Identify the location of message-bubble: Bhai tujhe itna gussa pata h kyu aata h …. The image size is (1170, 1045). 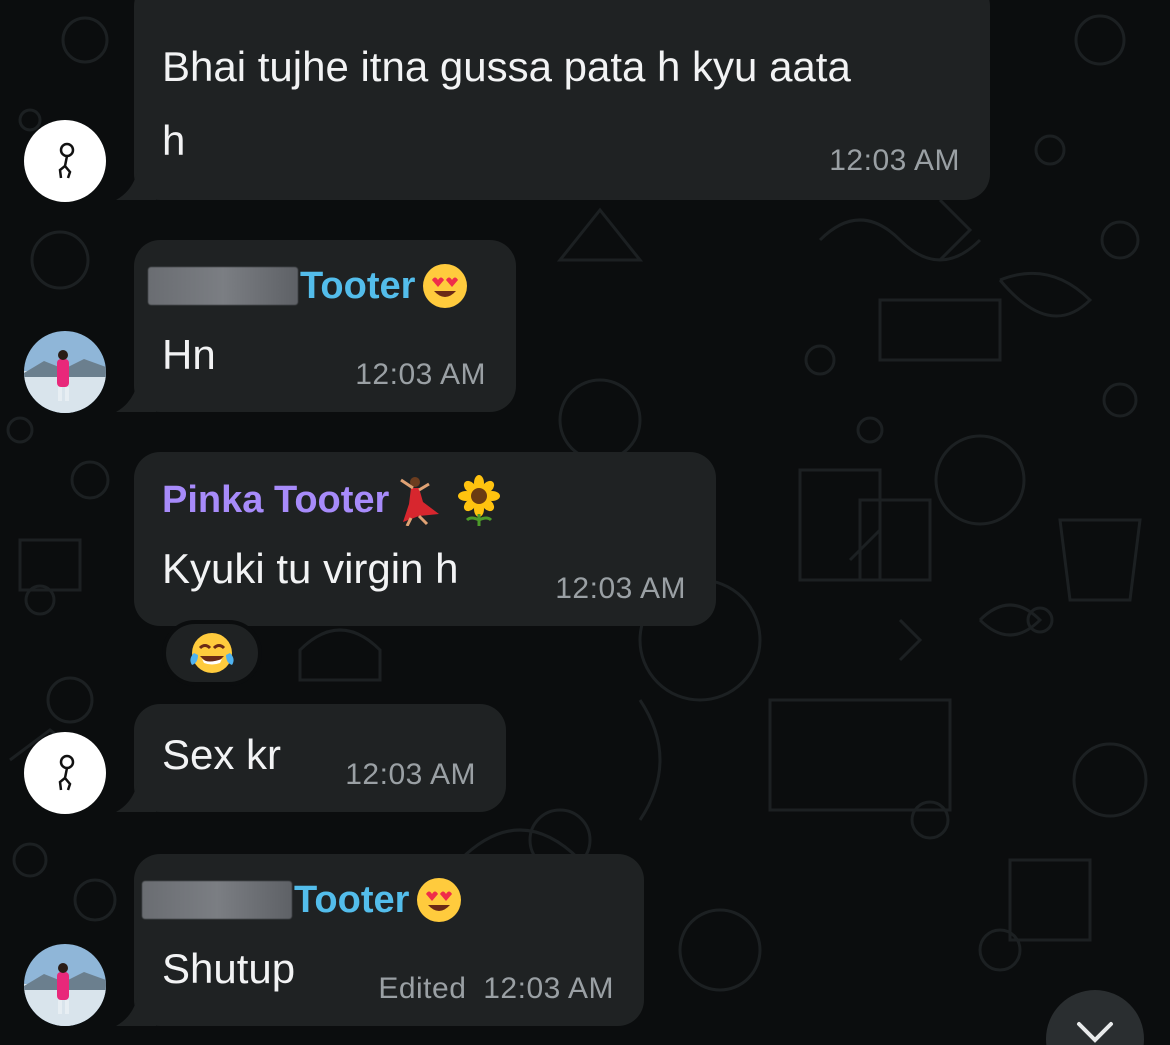
(553, 100).